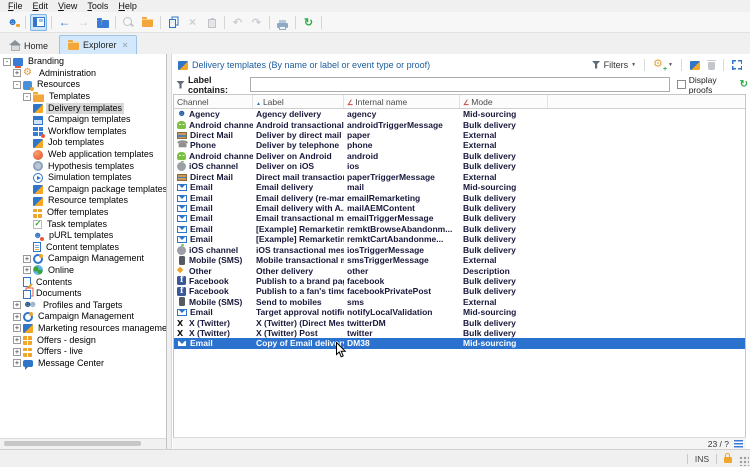 The width and height of the screenshot is (750, 467). I want to click on paste-button, so click(211, 22).